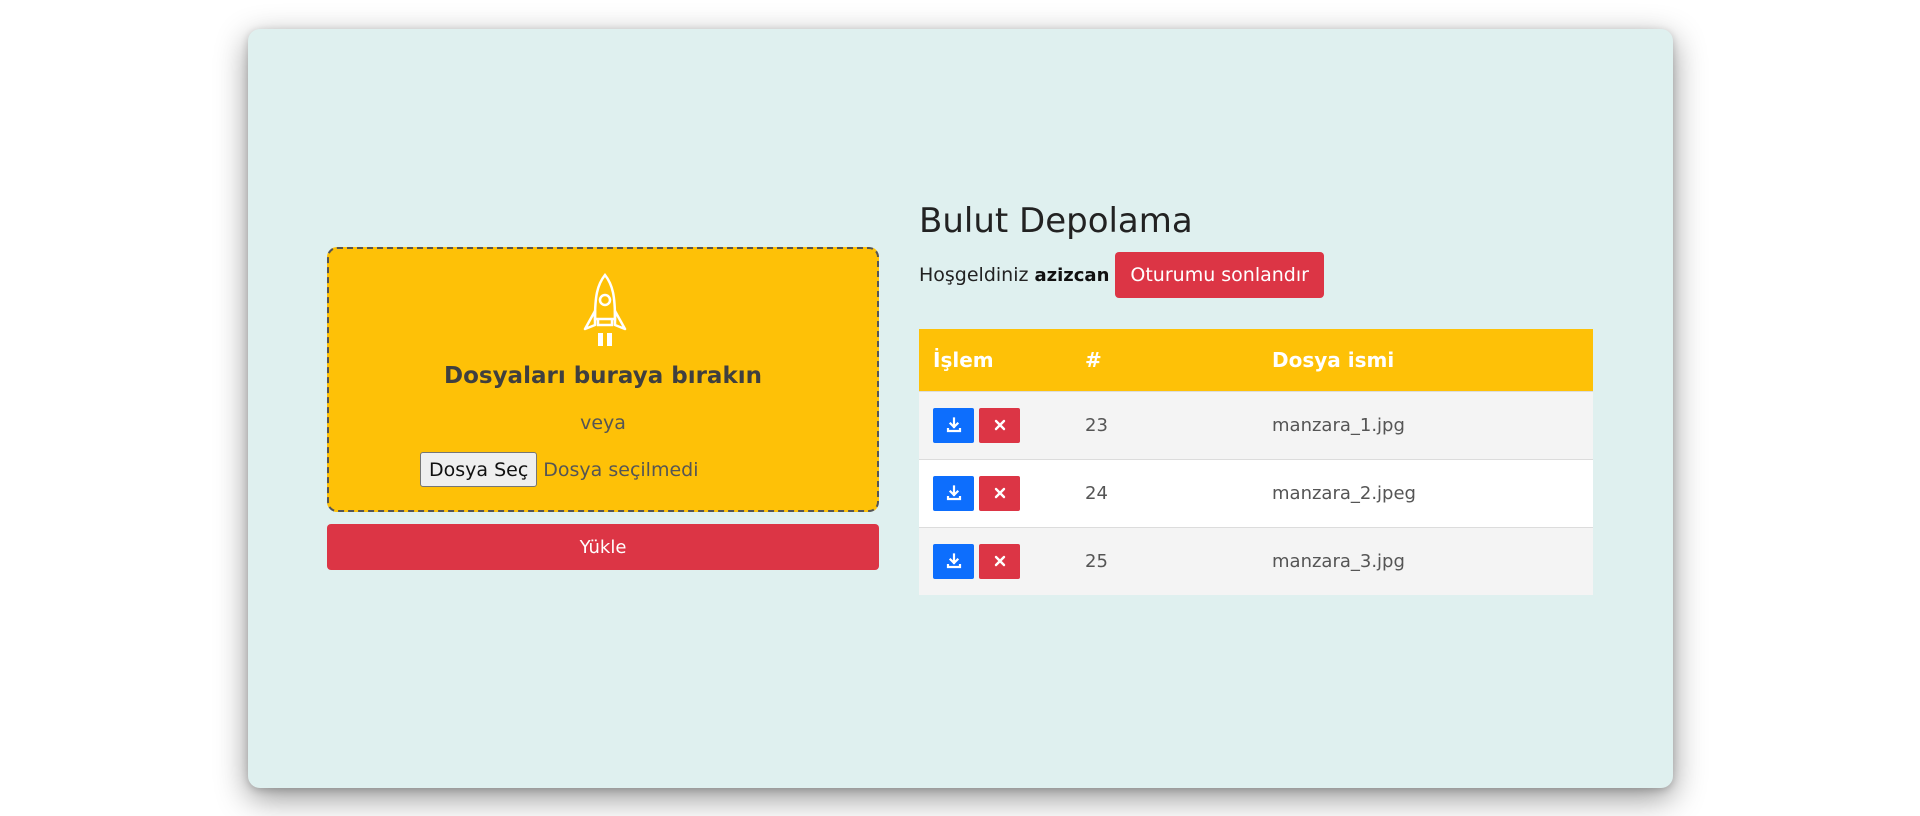 Image resolution: width=1920 pixels, height=816 pixels. What do you see at coordinates (1164, 560) in the screenshot?
I see `file-id: 25` at bounding box center [1164, 560].